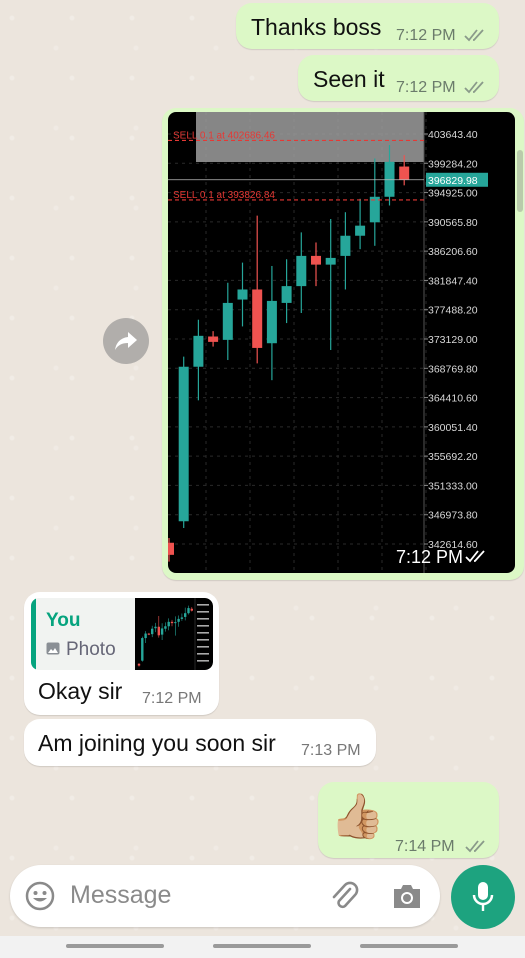 Image resolution: width=525 pixels, height=958 pixels. I want to click on system-navigation-bar, so click(262, 947).